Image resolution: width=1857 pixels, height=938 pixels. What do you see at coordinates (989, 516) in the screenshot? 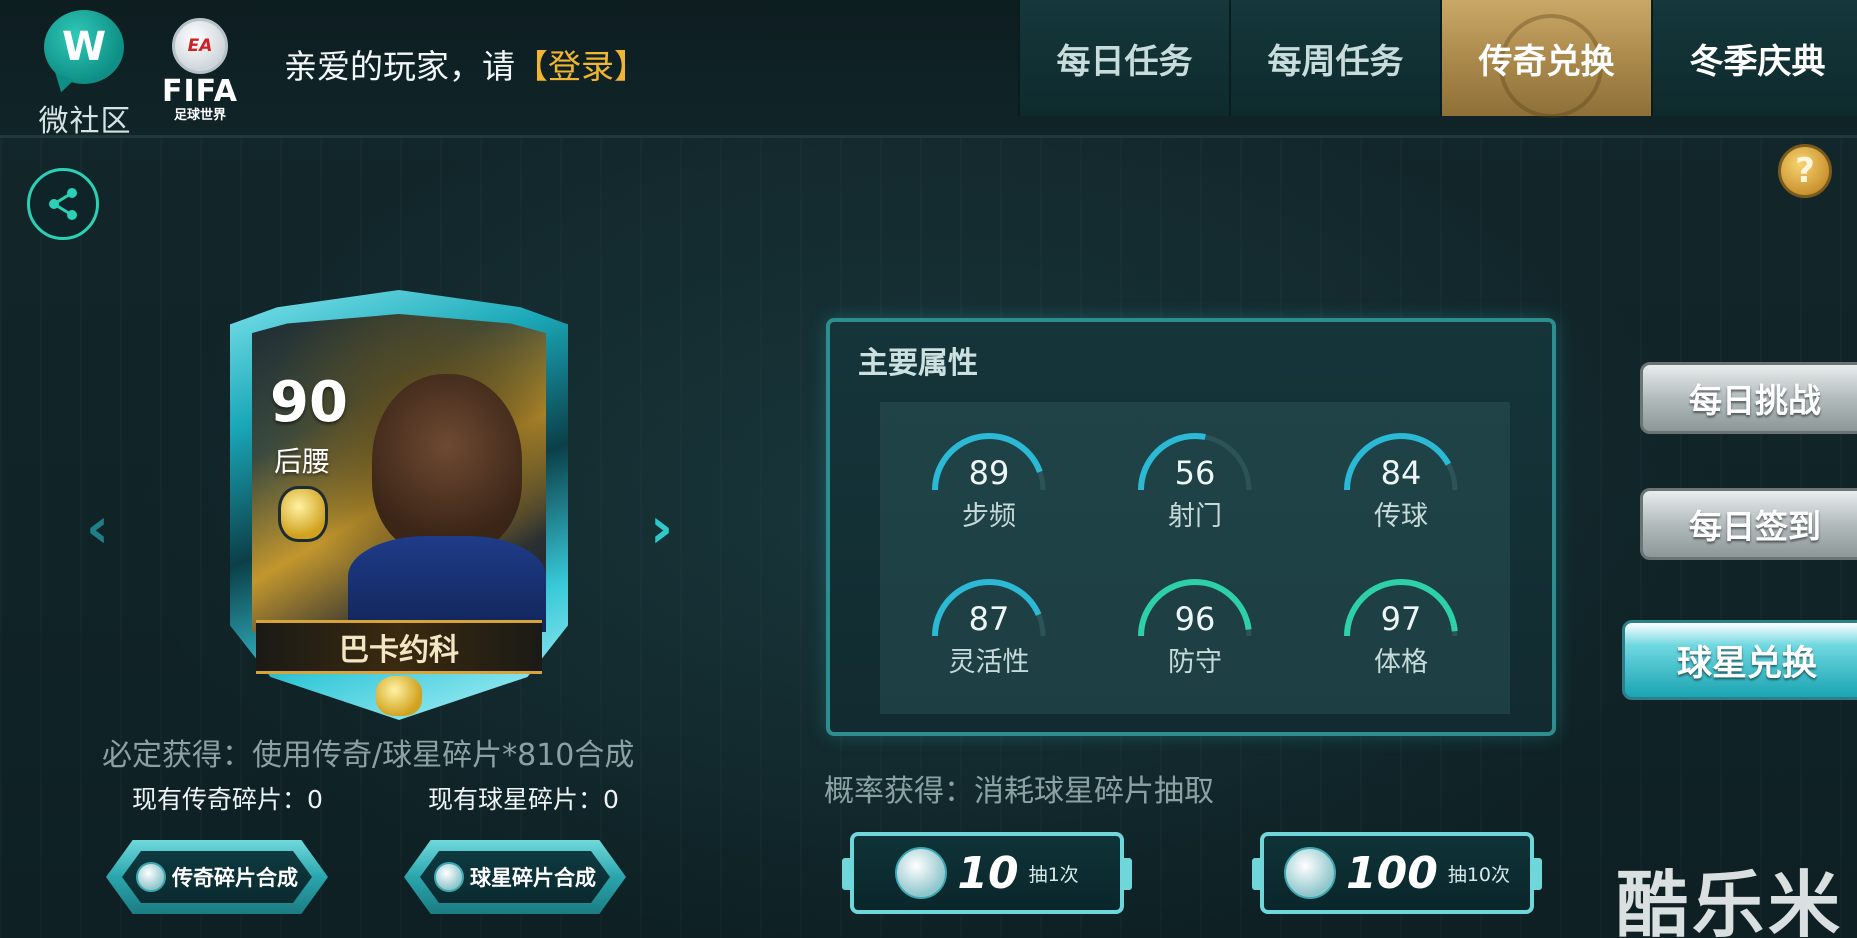
I see `stat-label: 步频` at bounding box center [989, 516].